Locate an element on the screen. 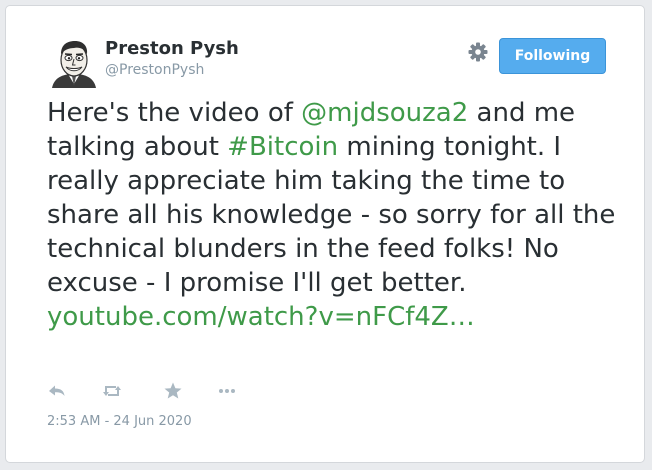 The height and width of the screenshot is (470, 652). reply-icon is located at coordinates (57, 391).